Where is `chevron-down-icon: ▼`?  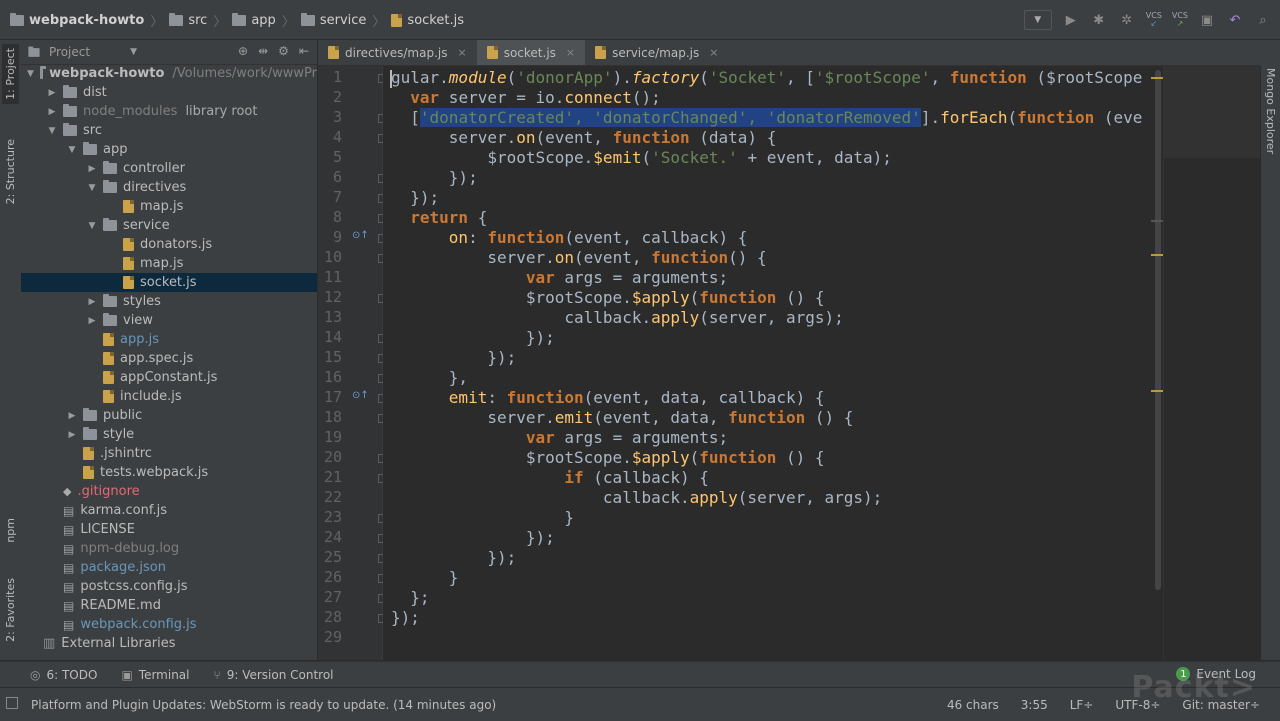 chevron-down-icon: ▼ is located at coordinates (133, 52).